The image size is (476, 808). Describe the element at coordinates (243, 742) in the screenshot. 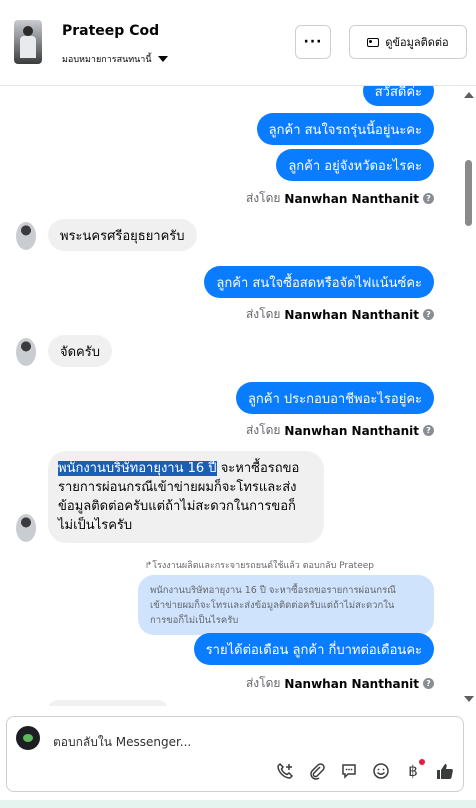

I see `reply-input` at that location.